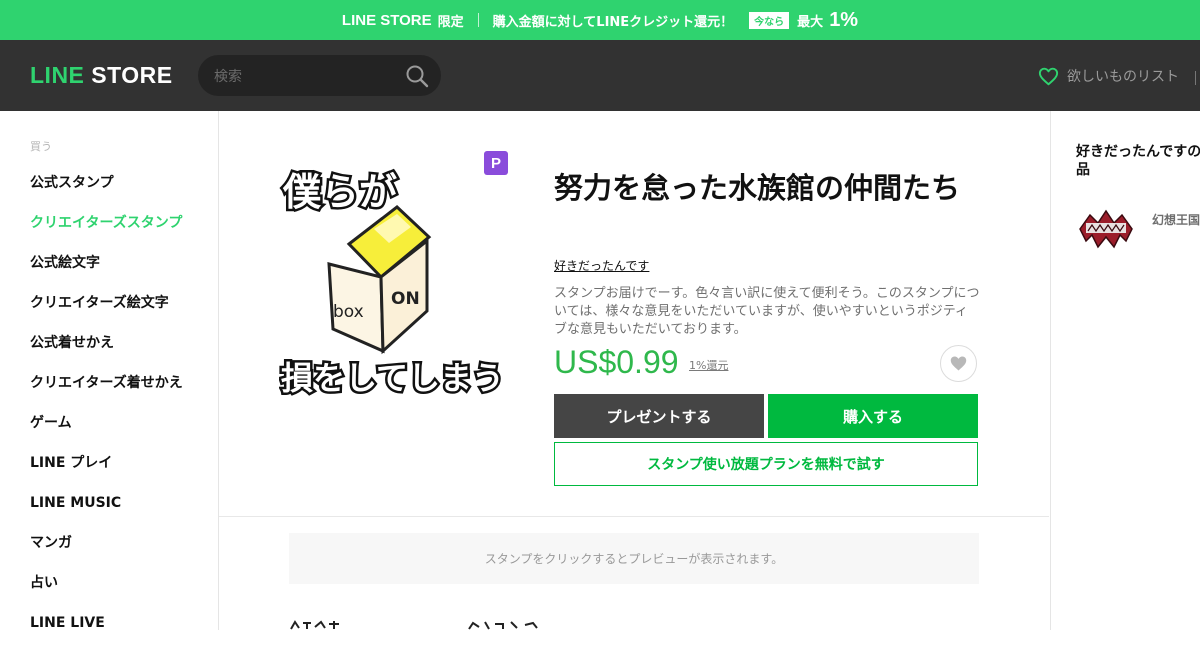 The height and width of the screenshot is (651, 1200). Describe the element at coordinates (1125, 370) in the screenshot. I see `author-works-panel: 好きだったんですの作品 幻想王国ち` at that location.